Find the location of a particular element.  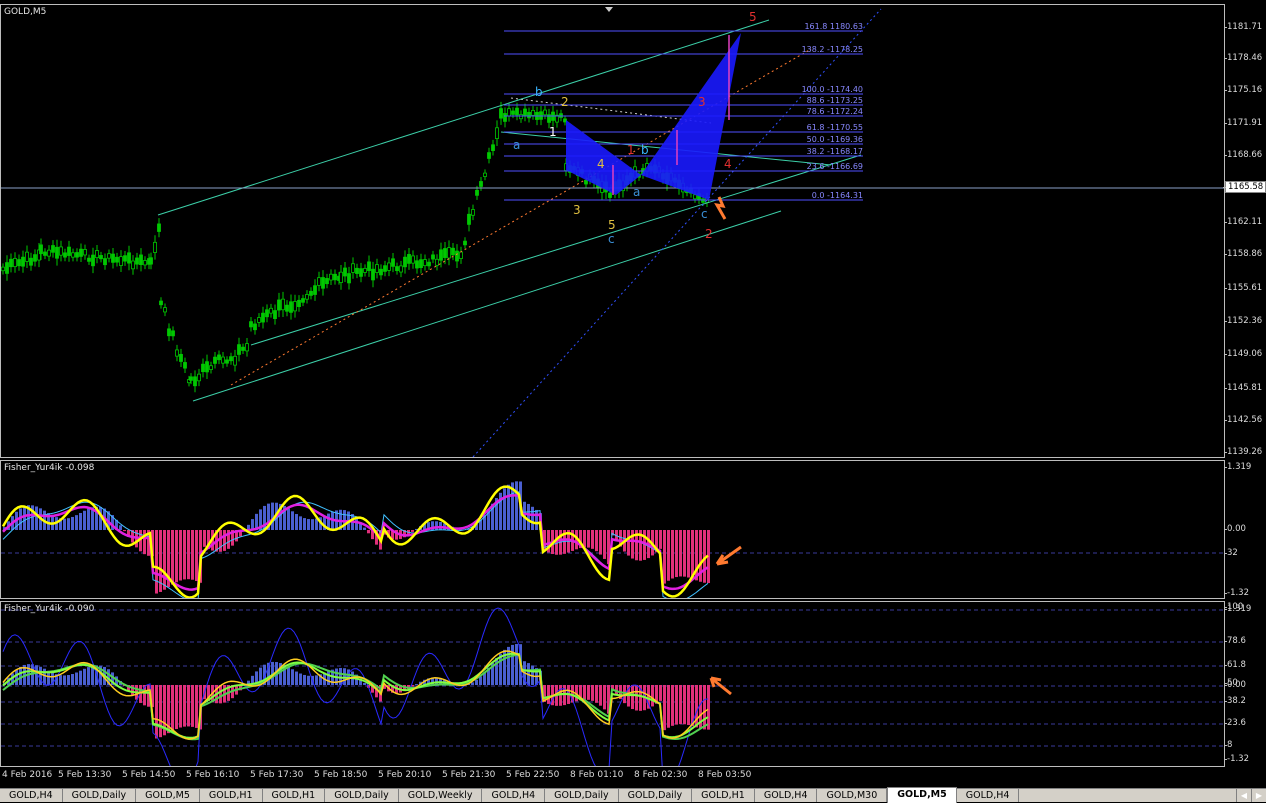

price-tick: 1142.56 is located at coordinates (1244, 420).